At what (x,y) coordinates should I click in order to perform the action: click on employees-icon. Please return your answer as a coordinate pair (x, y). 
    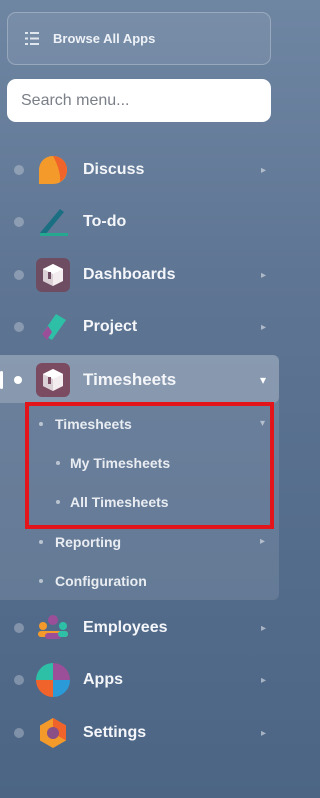
    Looking at the image, I should click on (53, 627).